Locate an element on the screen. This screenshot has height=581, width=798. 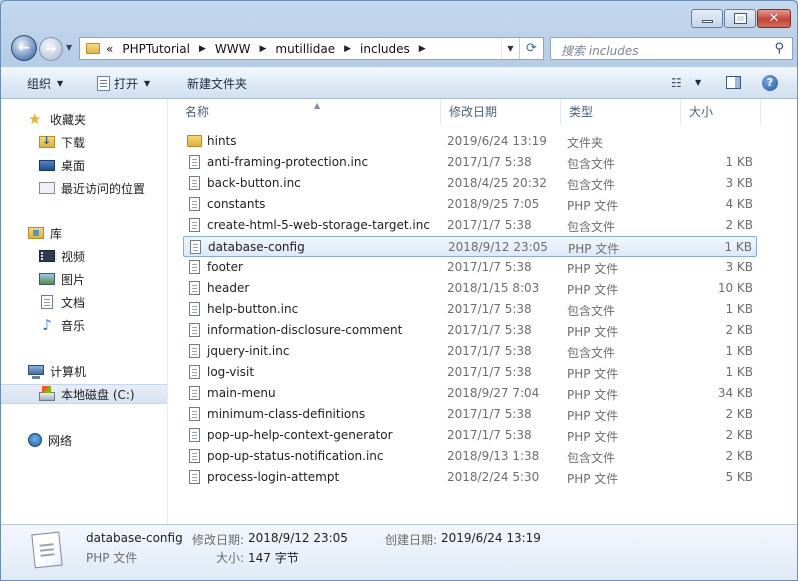
file-name: help-button.inc is located at coordinates (253, 309).